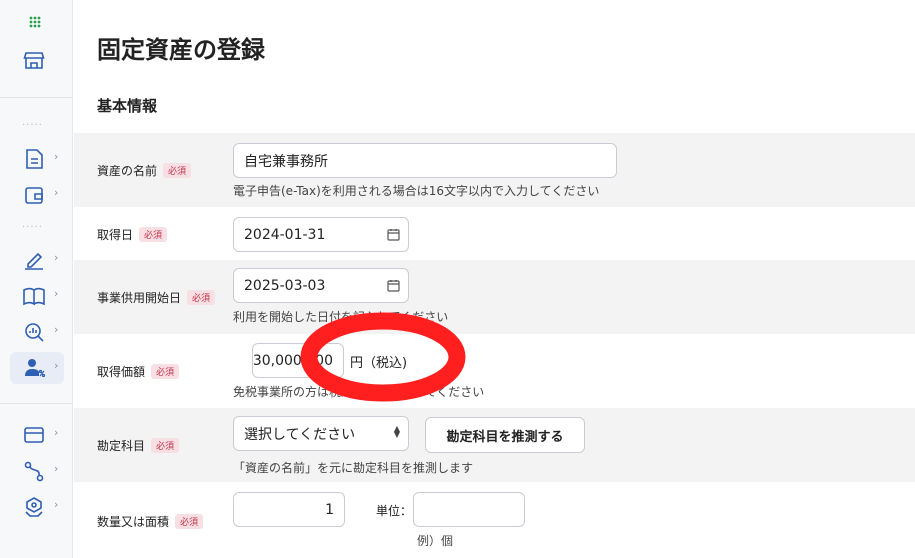 This screenshot has width=915, height=558. I want to click on business-start-label-text: 事業供用開始日, so click(139, 298).